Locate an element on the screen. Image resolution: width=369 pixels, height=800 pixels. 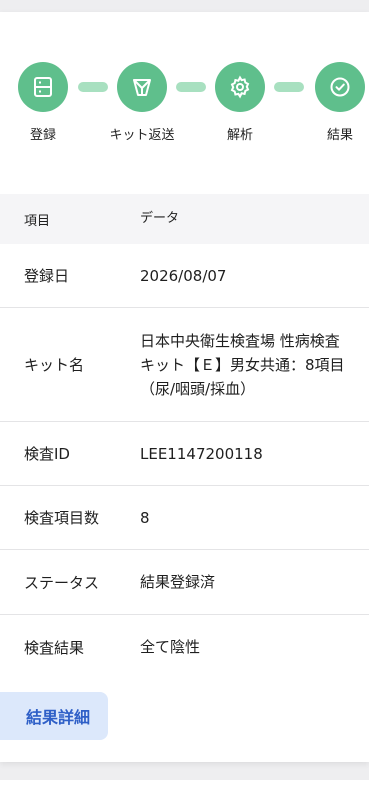
step-label: 解析 is located at coordinates (239, 135).